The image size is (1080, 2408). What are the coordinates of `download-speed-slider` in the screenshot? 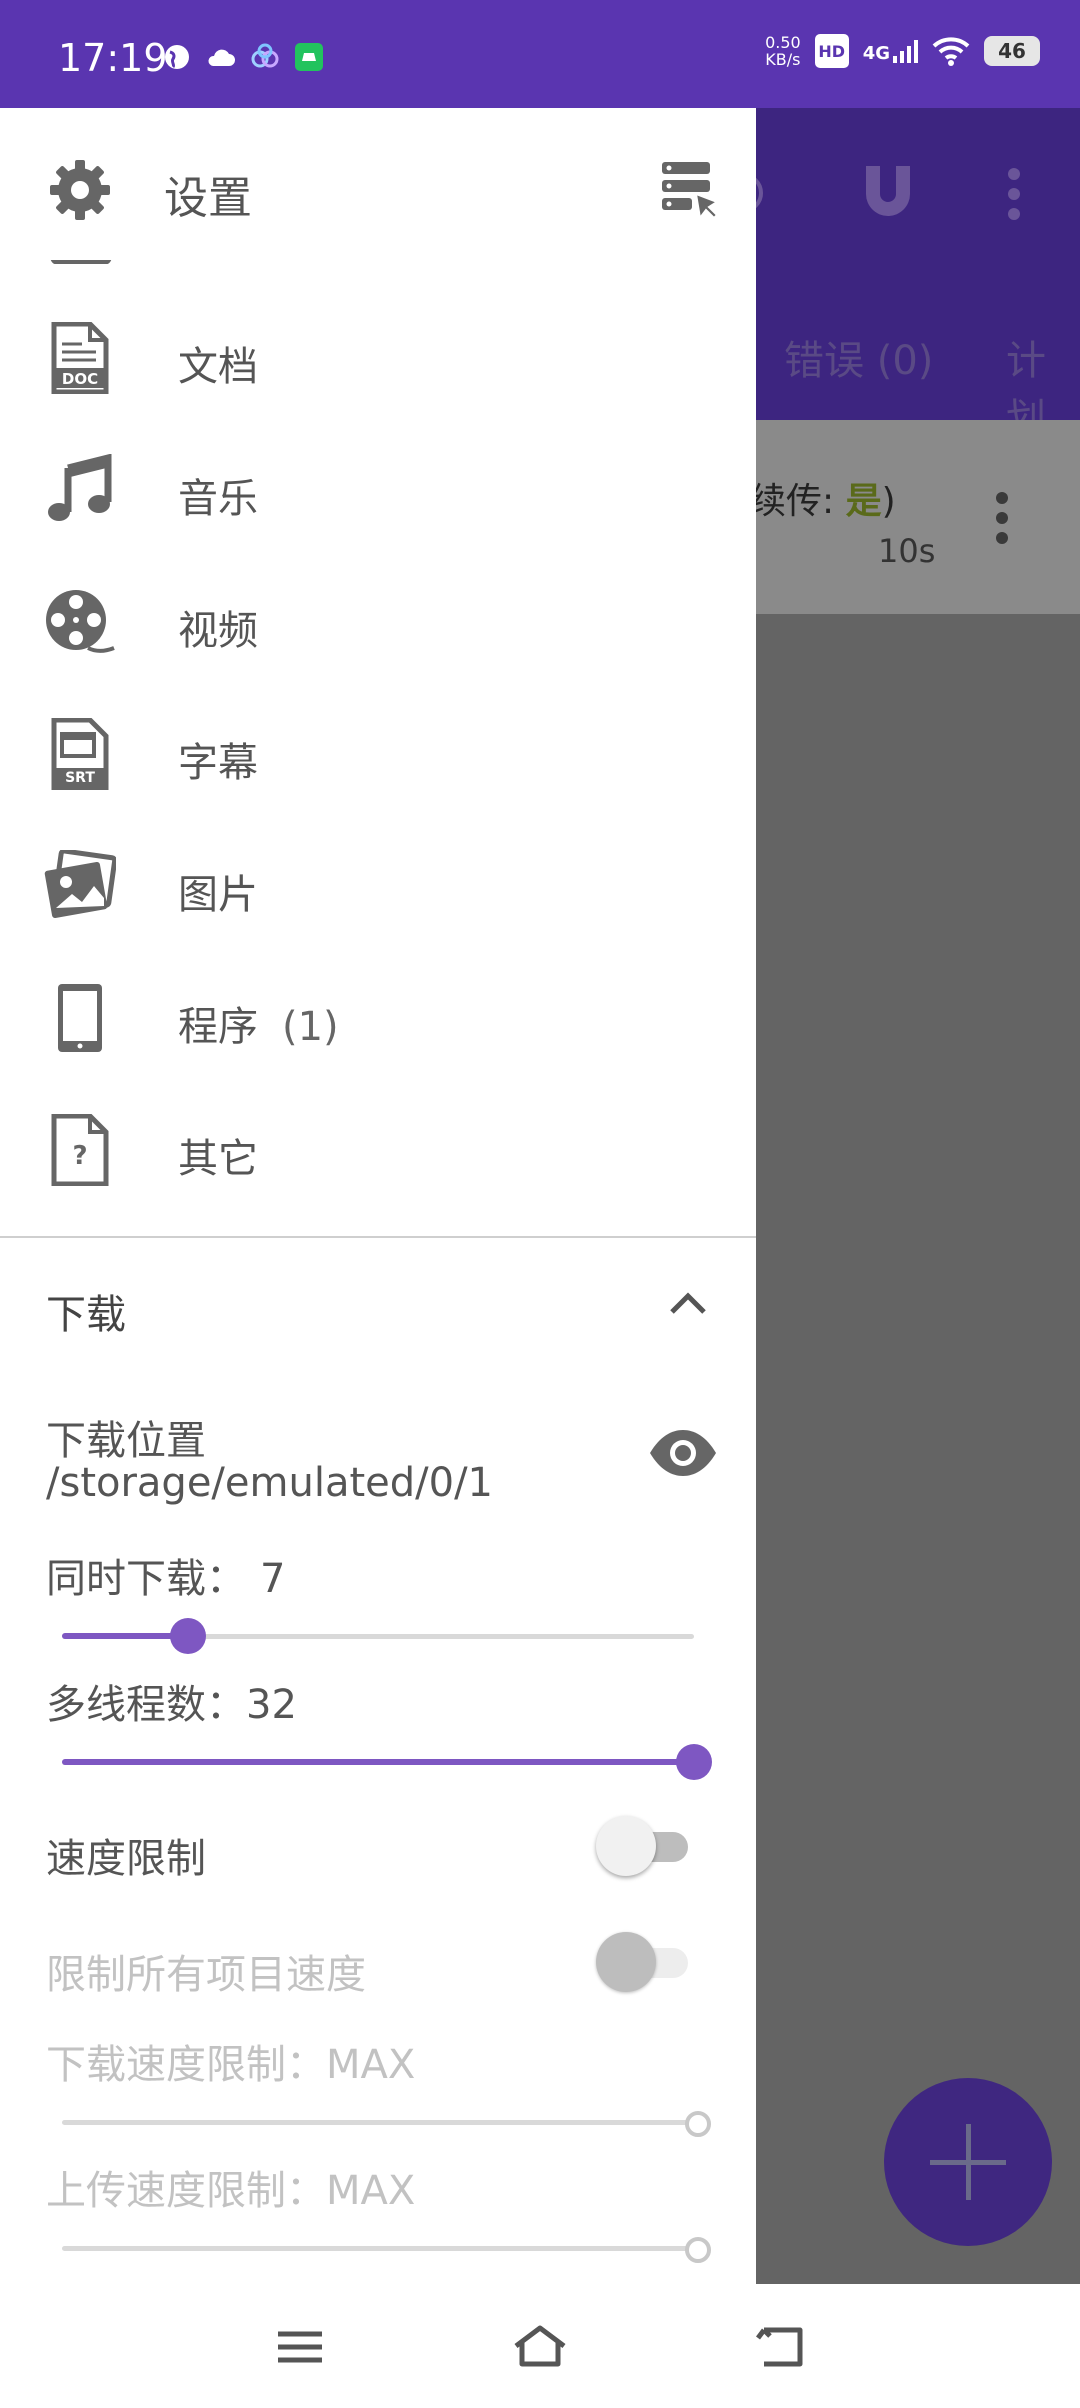 It's located at (386, 2122).